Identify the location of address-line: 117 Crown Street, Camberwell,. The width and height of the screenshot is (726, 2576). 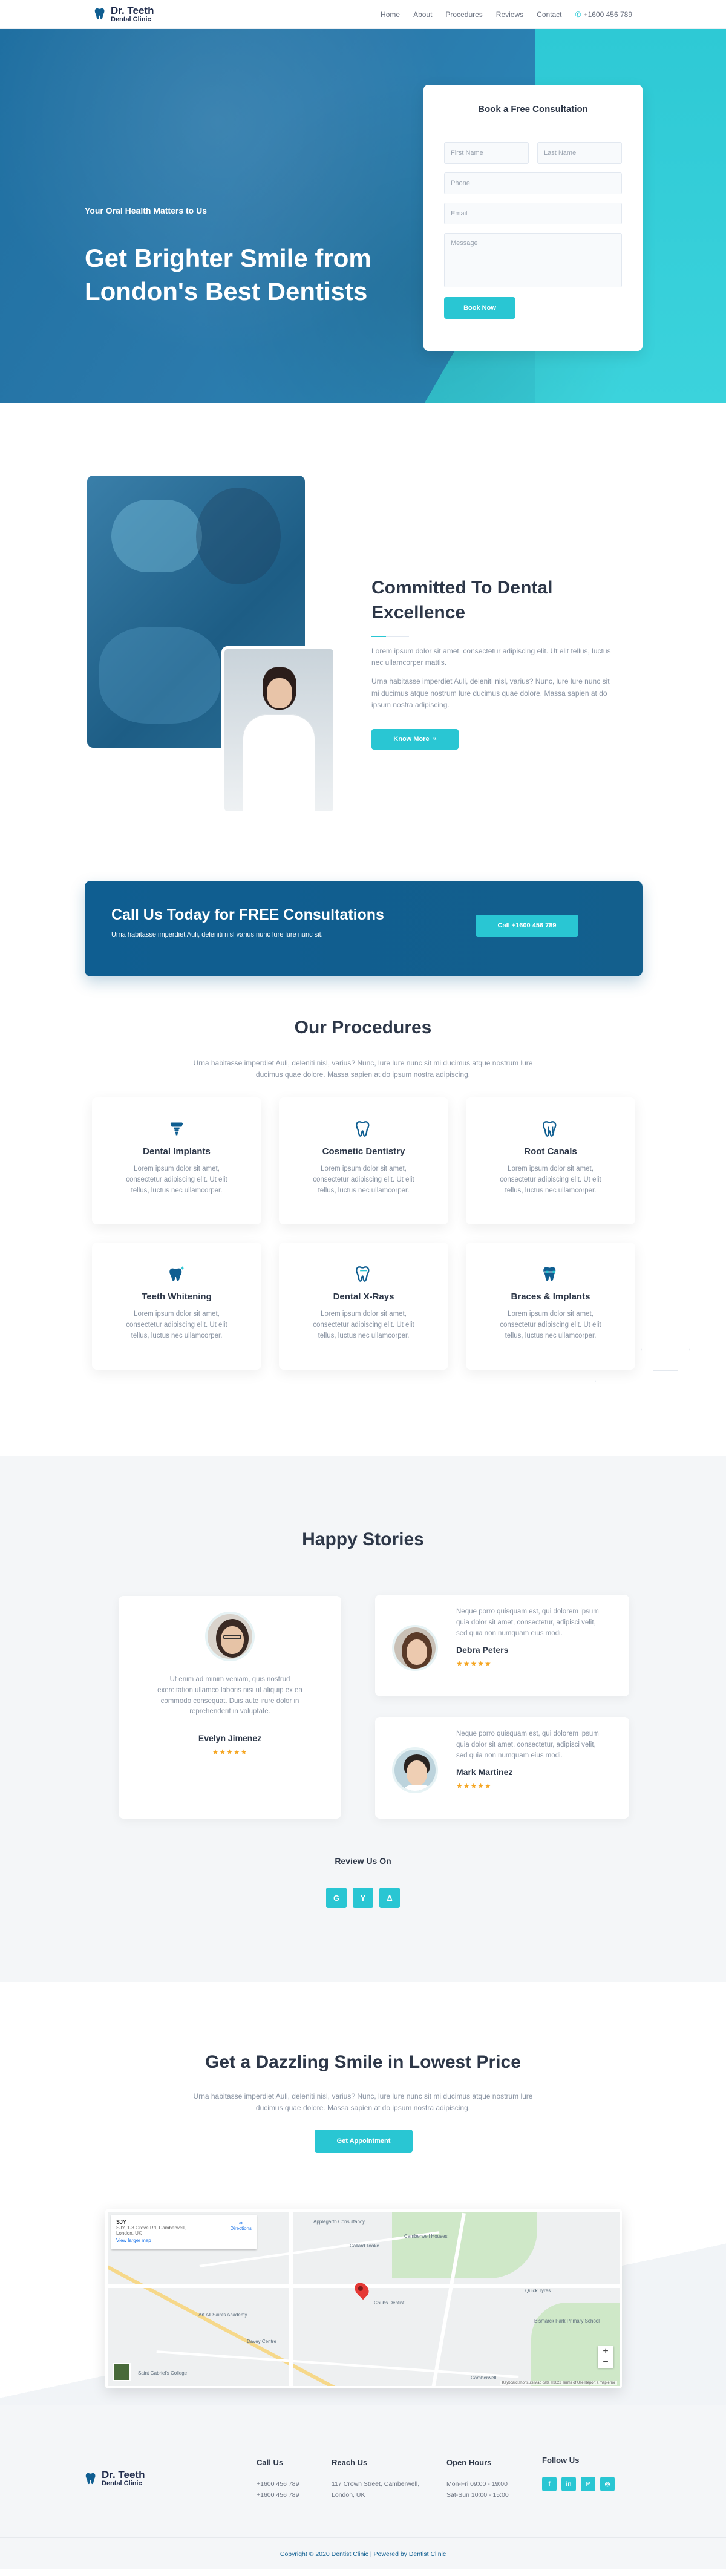
(376, 2484).